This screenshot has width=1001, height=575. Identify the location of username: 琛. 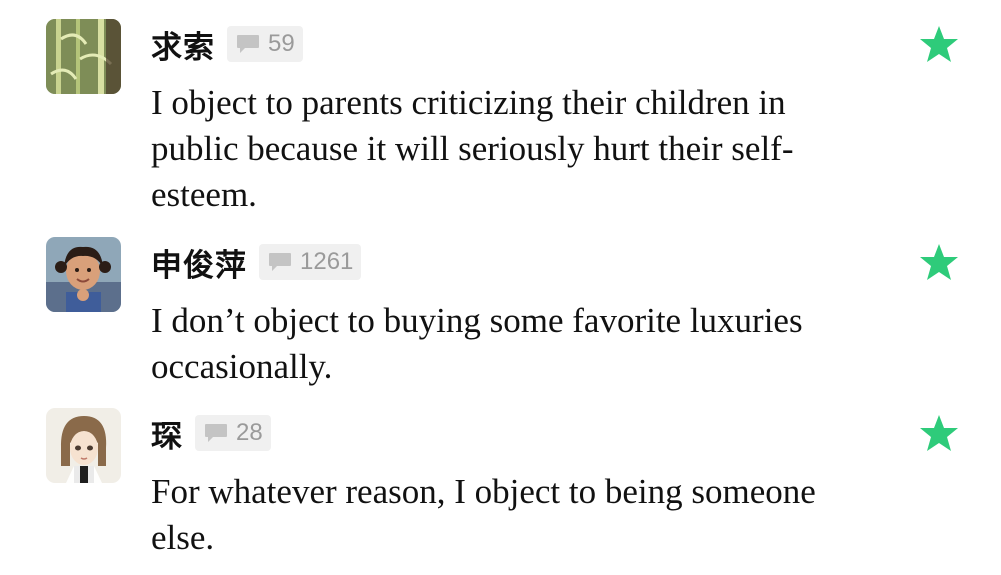
(167, 433).